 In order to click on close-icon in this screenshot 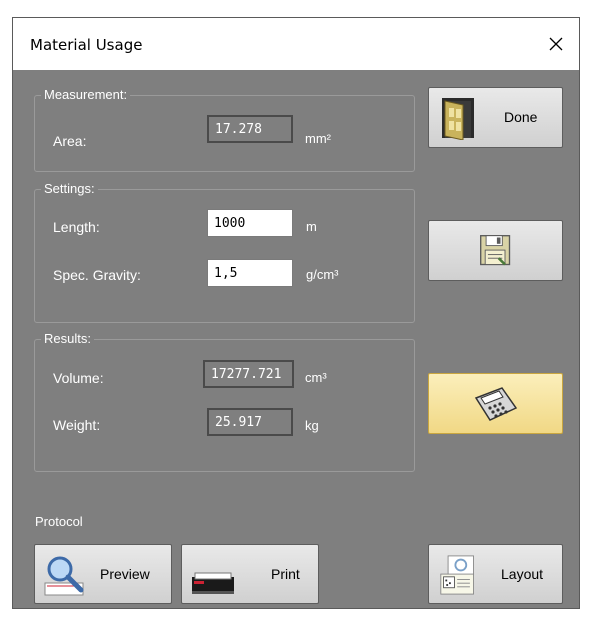, I will do `click(556, 44)`.